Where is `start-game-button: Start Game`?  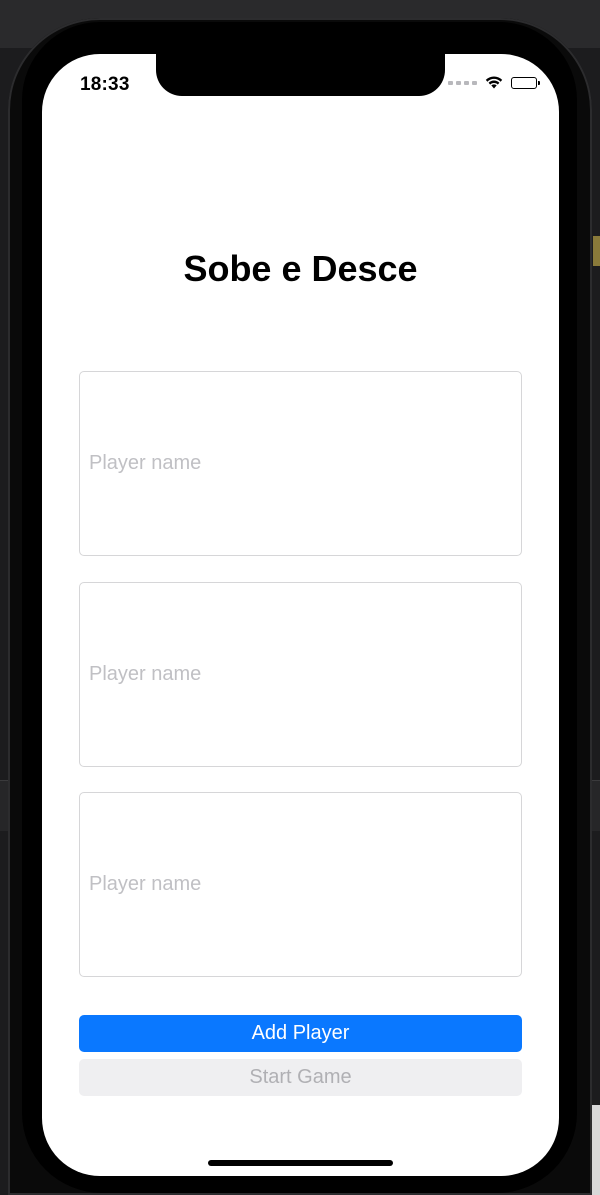 start-game-button: Start Game is located at coordinates (300, 1077).